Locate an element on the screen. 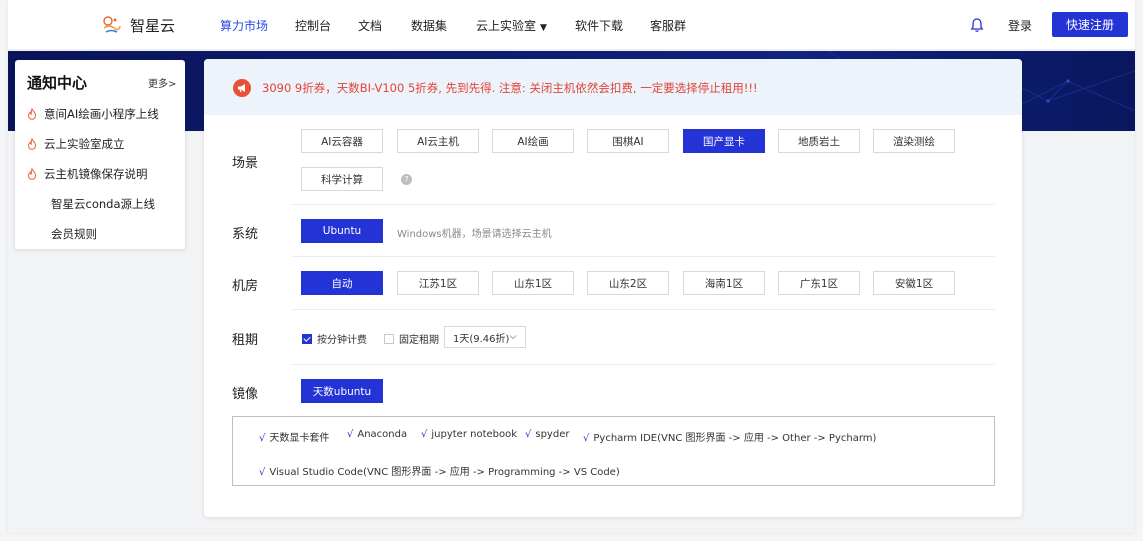  notice-item: 云上实验室成立 is located at coordinates (76, 144).